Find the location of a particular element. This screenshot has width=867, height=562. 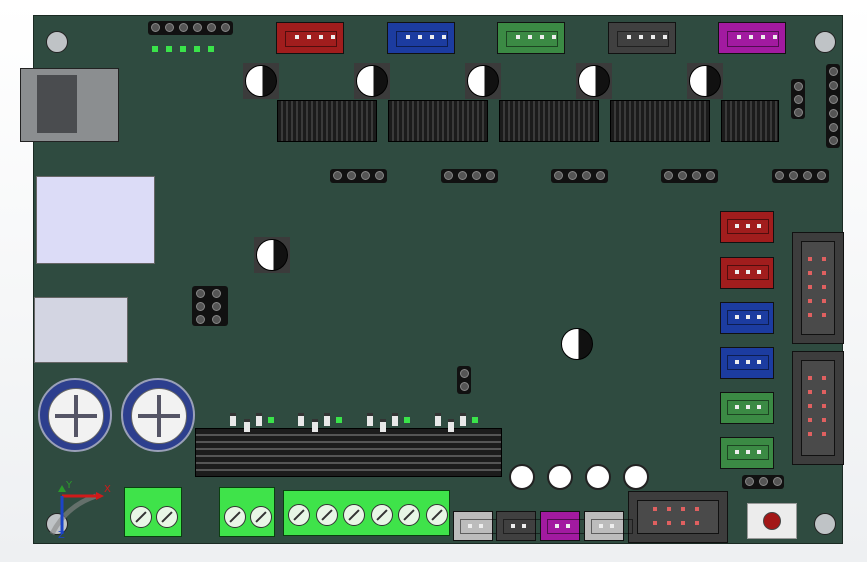

pin-header-right-short is located at coordinates (798, 99).